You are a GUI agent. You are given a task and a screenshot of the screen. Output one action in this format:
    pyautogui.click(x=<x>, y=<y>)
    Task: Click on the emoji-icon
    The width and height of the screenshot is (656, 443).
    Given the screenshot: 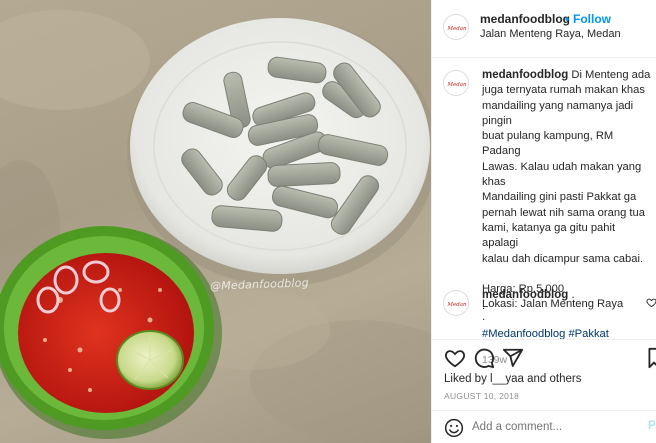 What is the action you would take?
    pyautogui.click(x=454, y=428)
    